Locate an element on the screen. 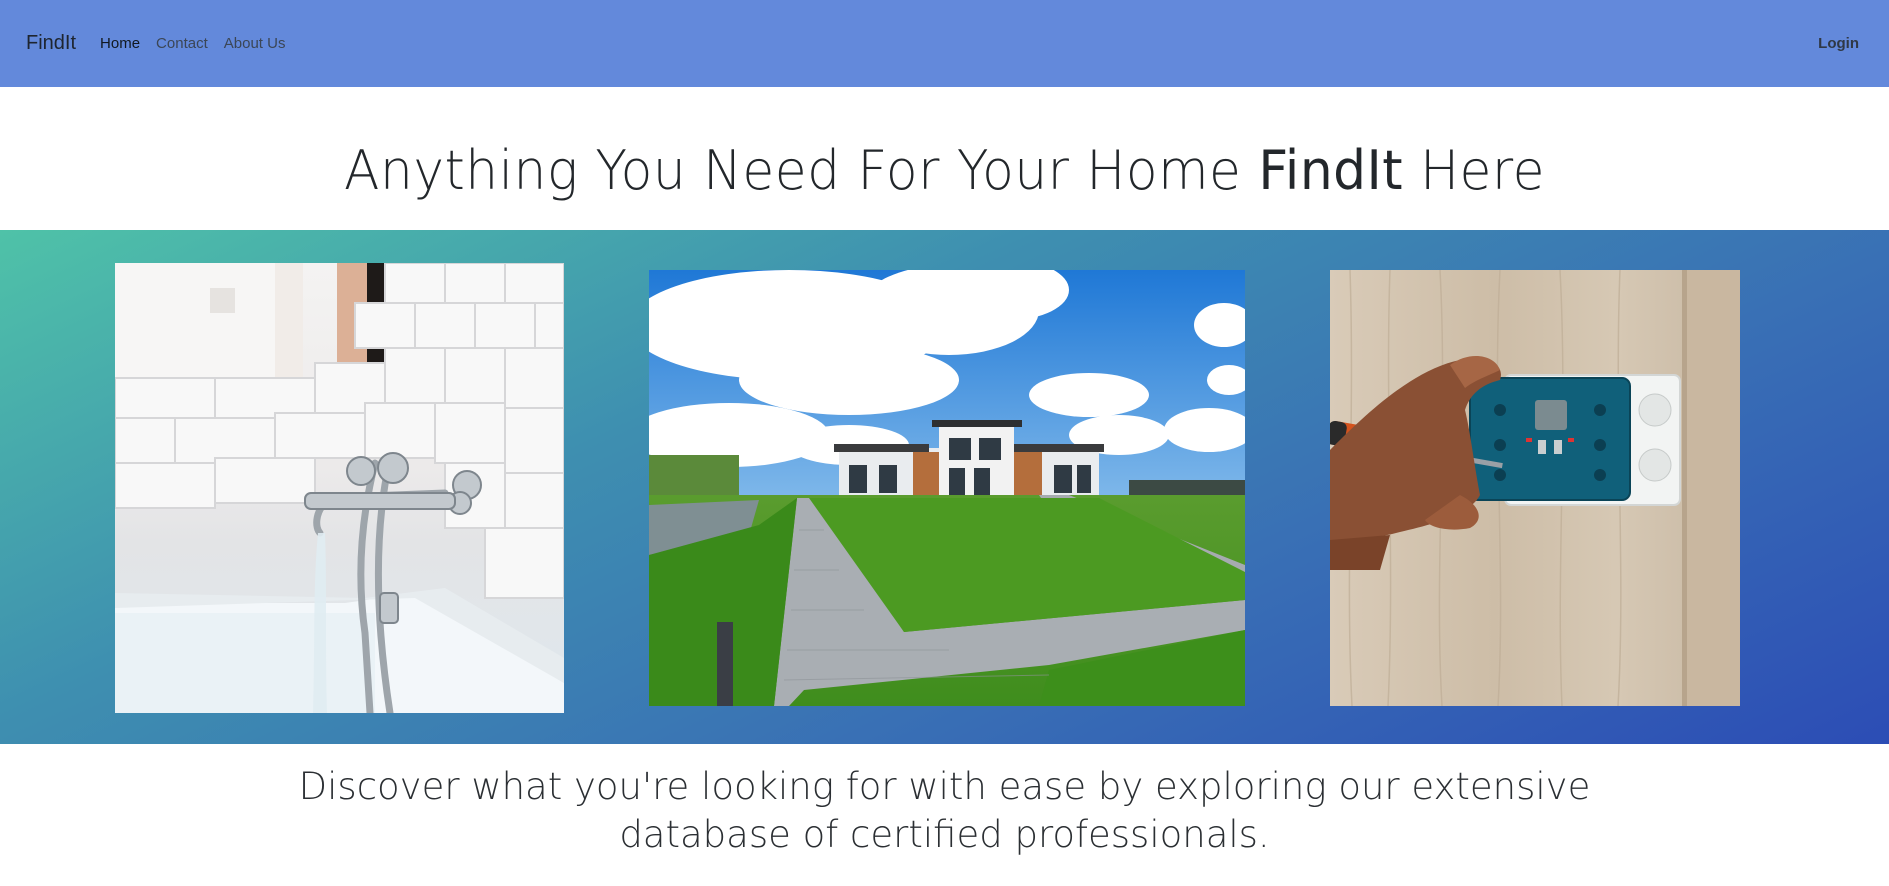 The height and width of the screenshot is (886, 1889). tagline-line-2: database of certified professionals. is located at coordinates (944, 834).